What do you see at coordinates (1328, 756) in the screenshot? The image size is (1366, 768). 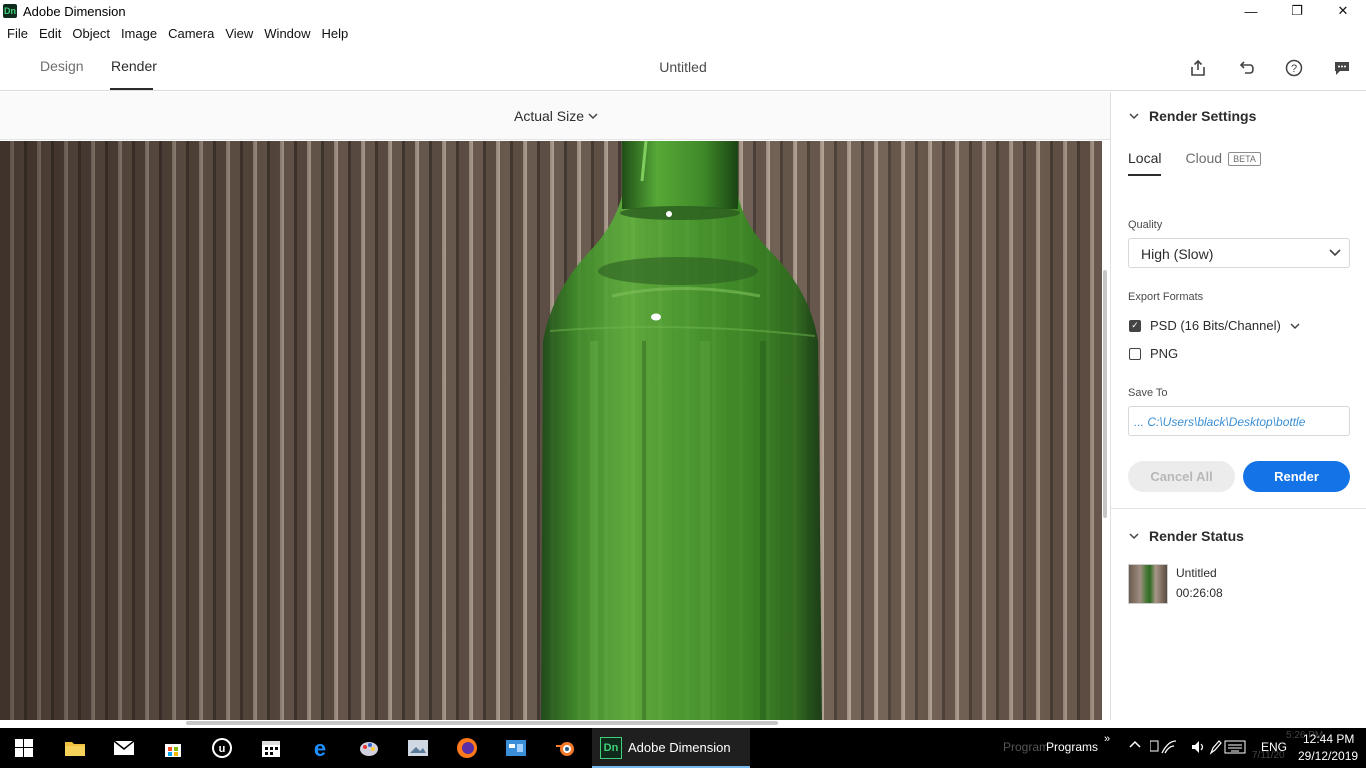 I see `clock-date: 29/12/2019` at bounding box center [1328, 756].